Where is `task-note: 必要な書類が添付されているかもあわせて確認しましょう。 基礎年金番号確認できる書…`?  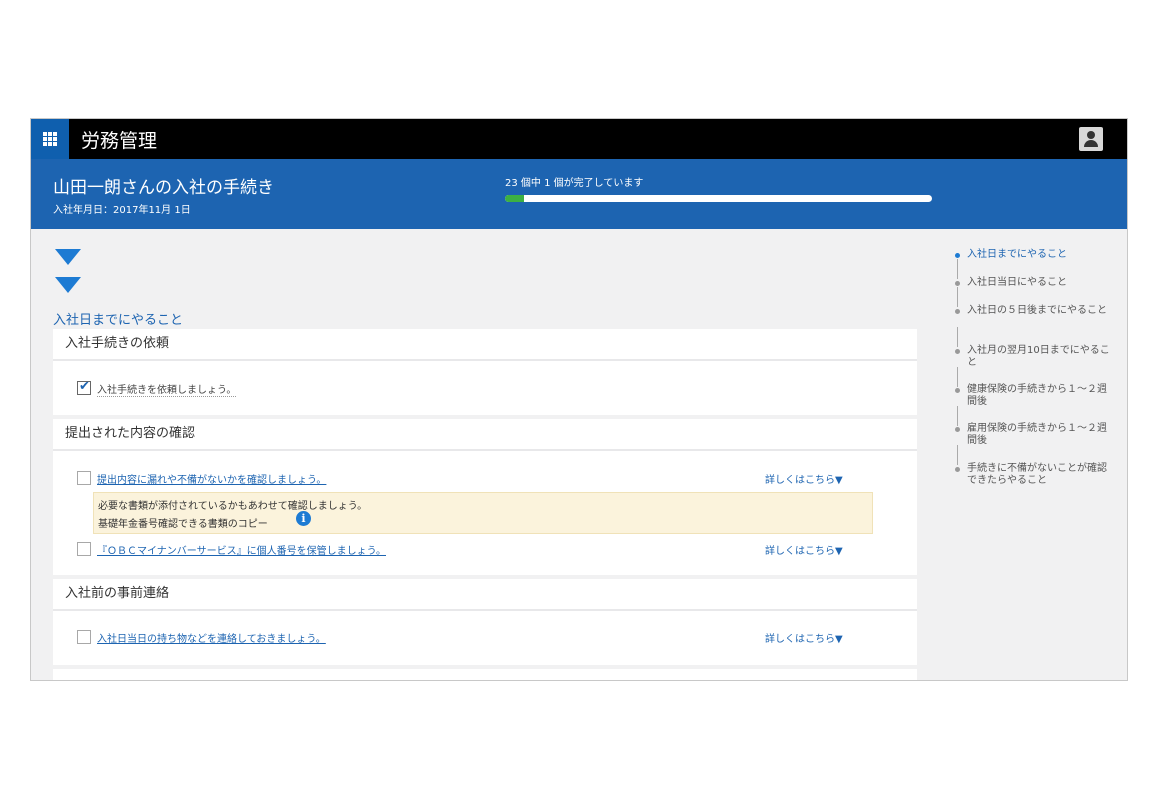 task-note: 必要な書類が添付されているかもあわせて確認しましょう。 基礎年金番号確認できる書… is located at coordinates (483, 513).